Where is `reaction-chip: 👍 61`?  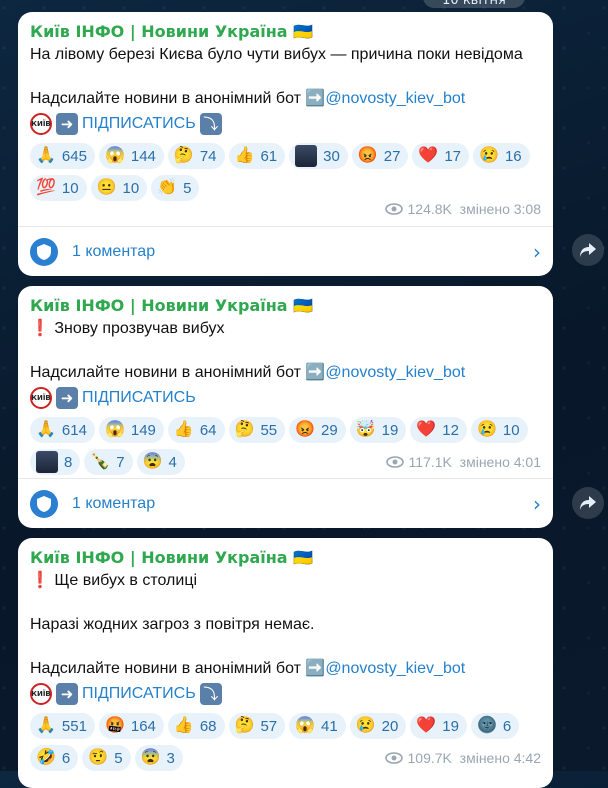 reaction-chip: 👍 61 is located at coordinates (257, 156).